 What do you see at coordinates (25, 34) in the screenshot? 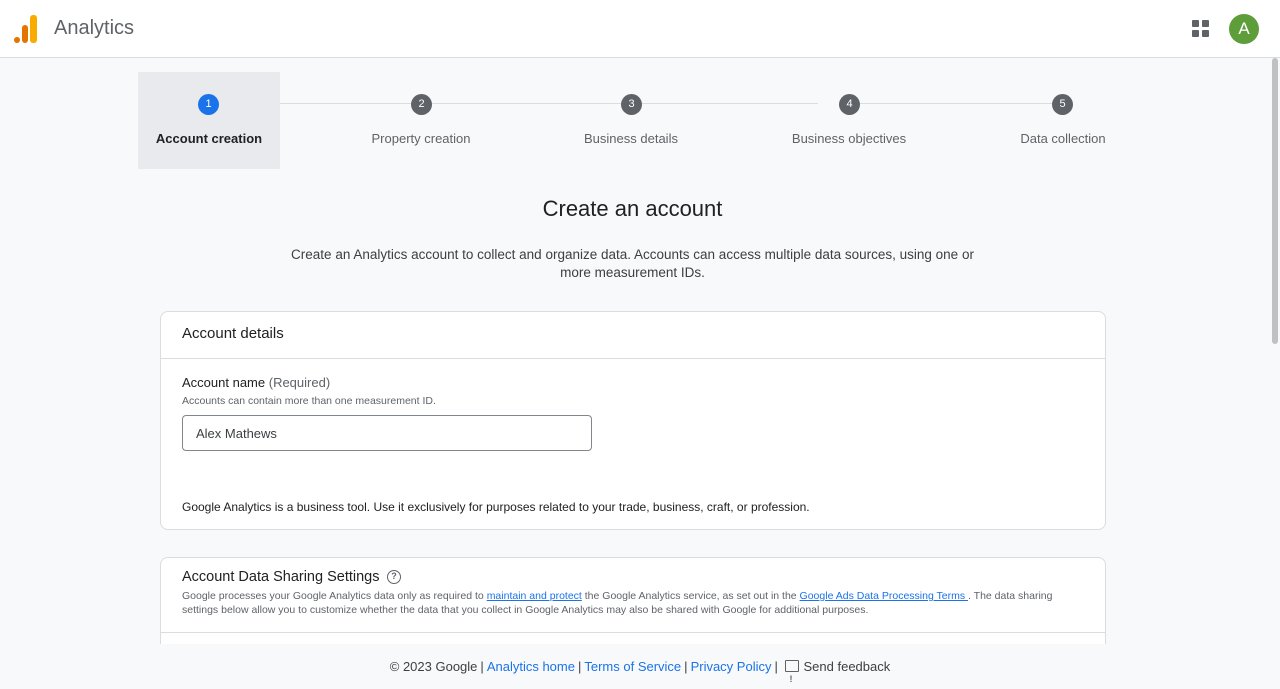
I see `logo-bar-medium` at bounding box center [25, 34].